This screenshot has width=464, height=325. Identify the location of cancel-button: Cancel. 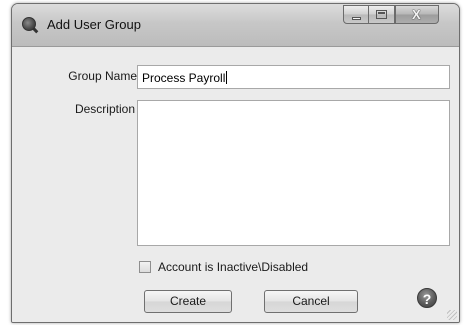
(311, 301).